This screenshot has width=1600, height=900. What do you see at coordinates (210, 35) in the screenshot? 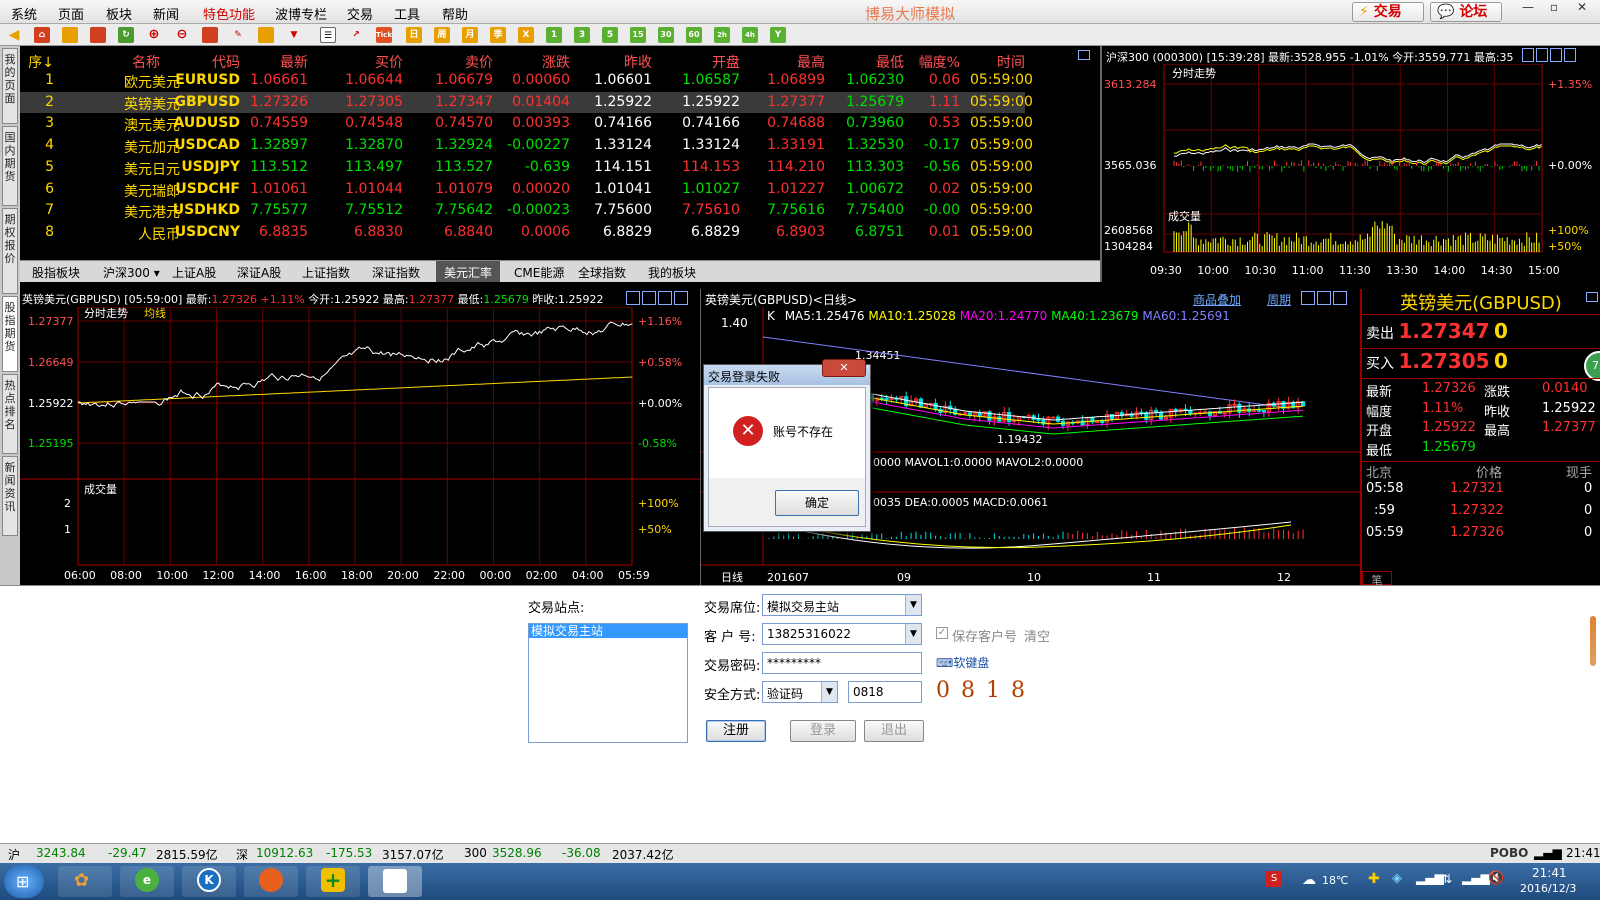
I see `window-icon` at bounding box center [210, 35].